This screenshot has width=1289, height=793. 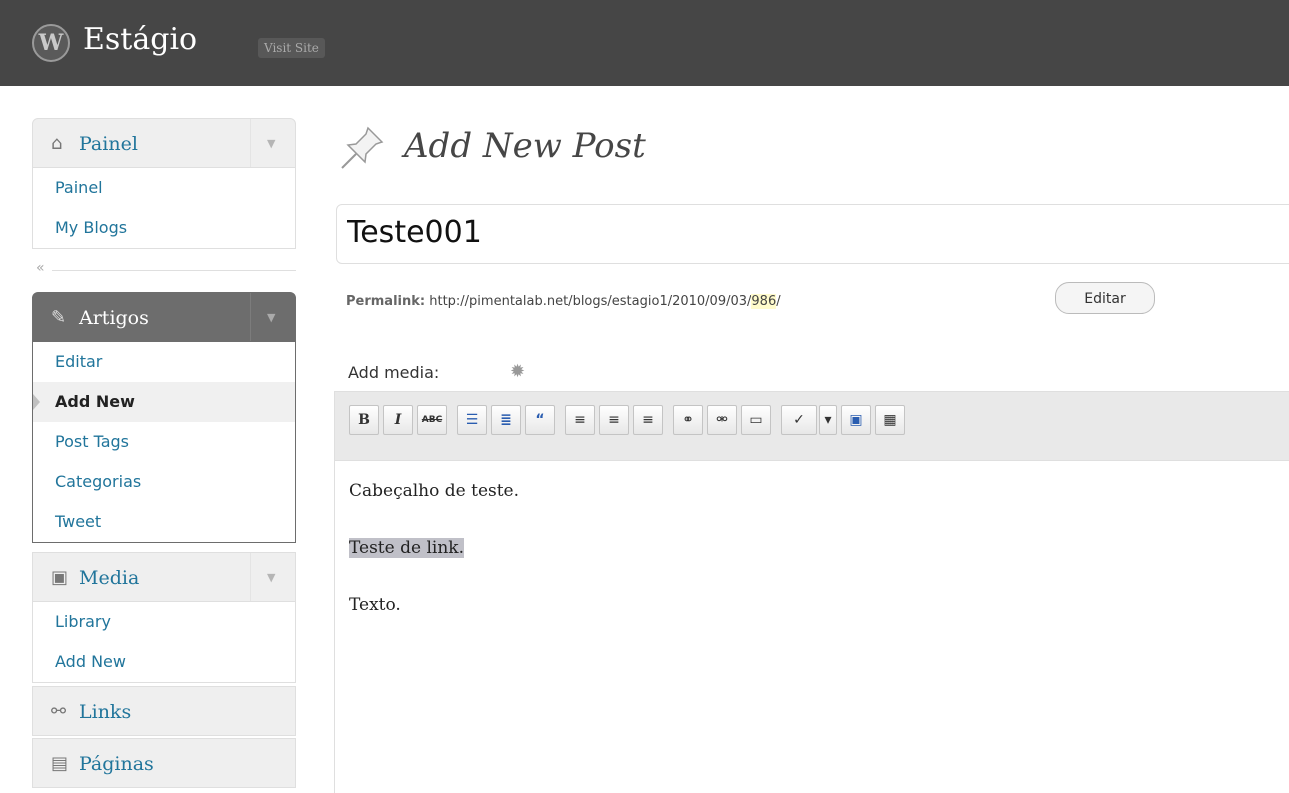 What do you see at coordinates (688, 420) in the screenshot?
I see `link-icon: ⚭` at bounding box center [688, 420].